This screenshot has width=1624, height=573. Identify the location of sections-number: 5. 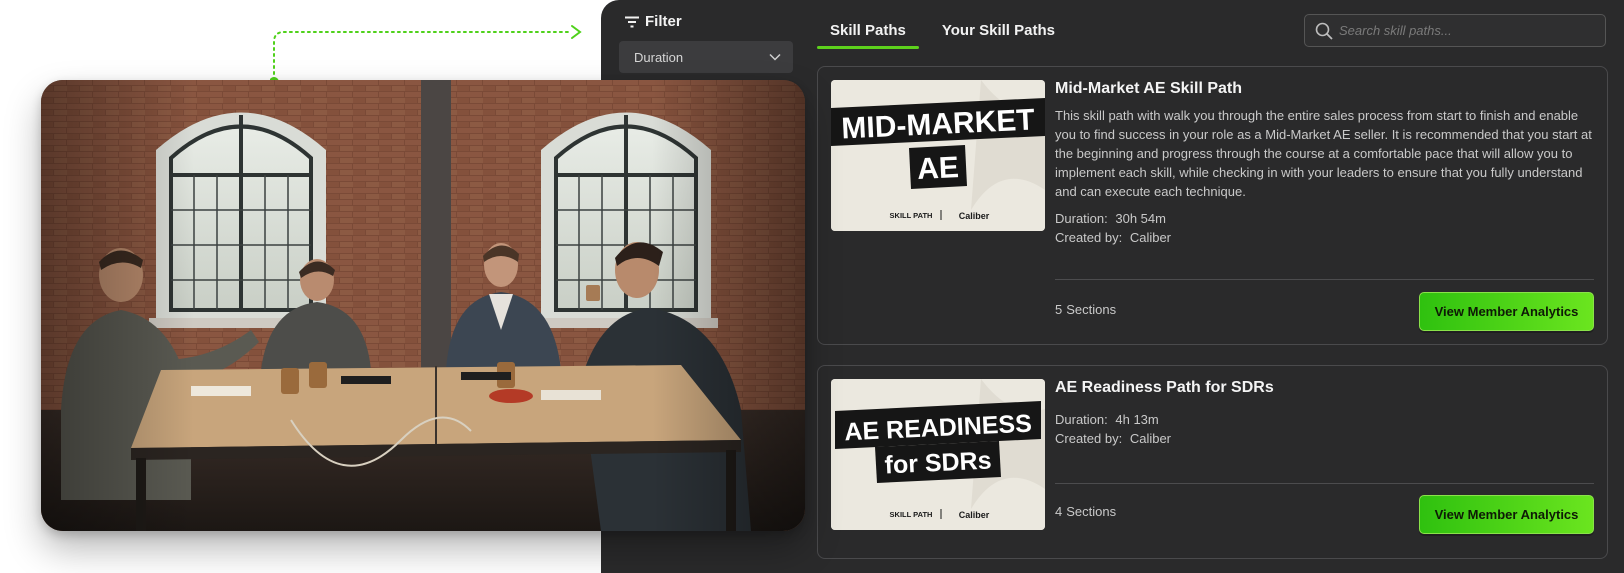
(1059, 309).